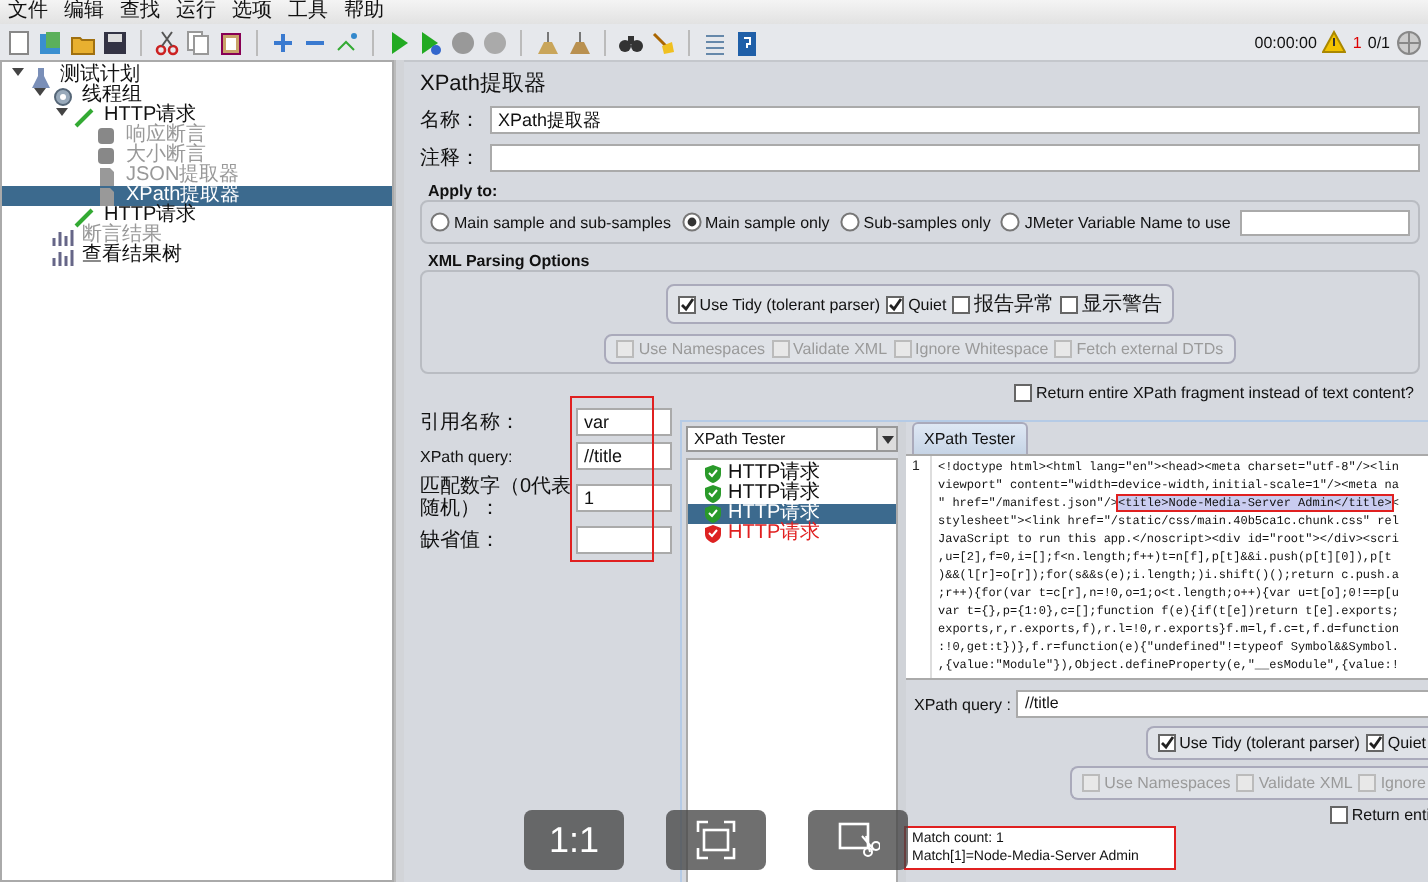 This screenshot has height=882, width=1428. I want to click on field-label: 匹配数字（0代表随机）：, so click(497, 498).